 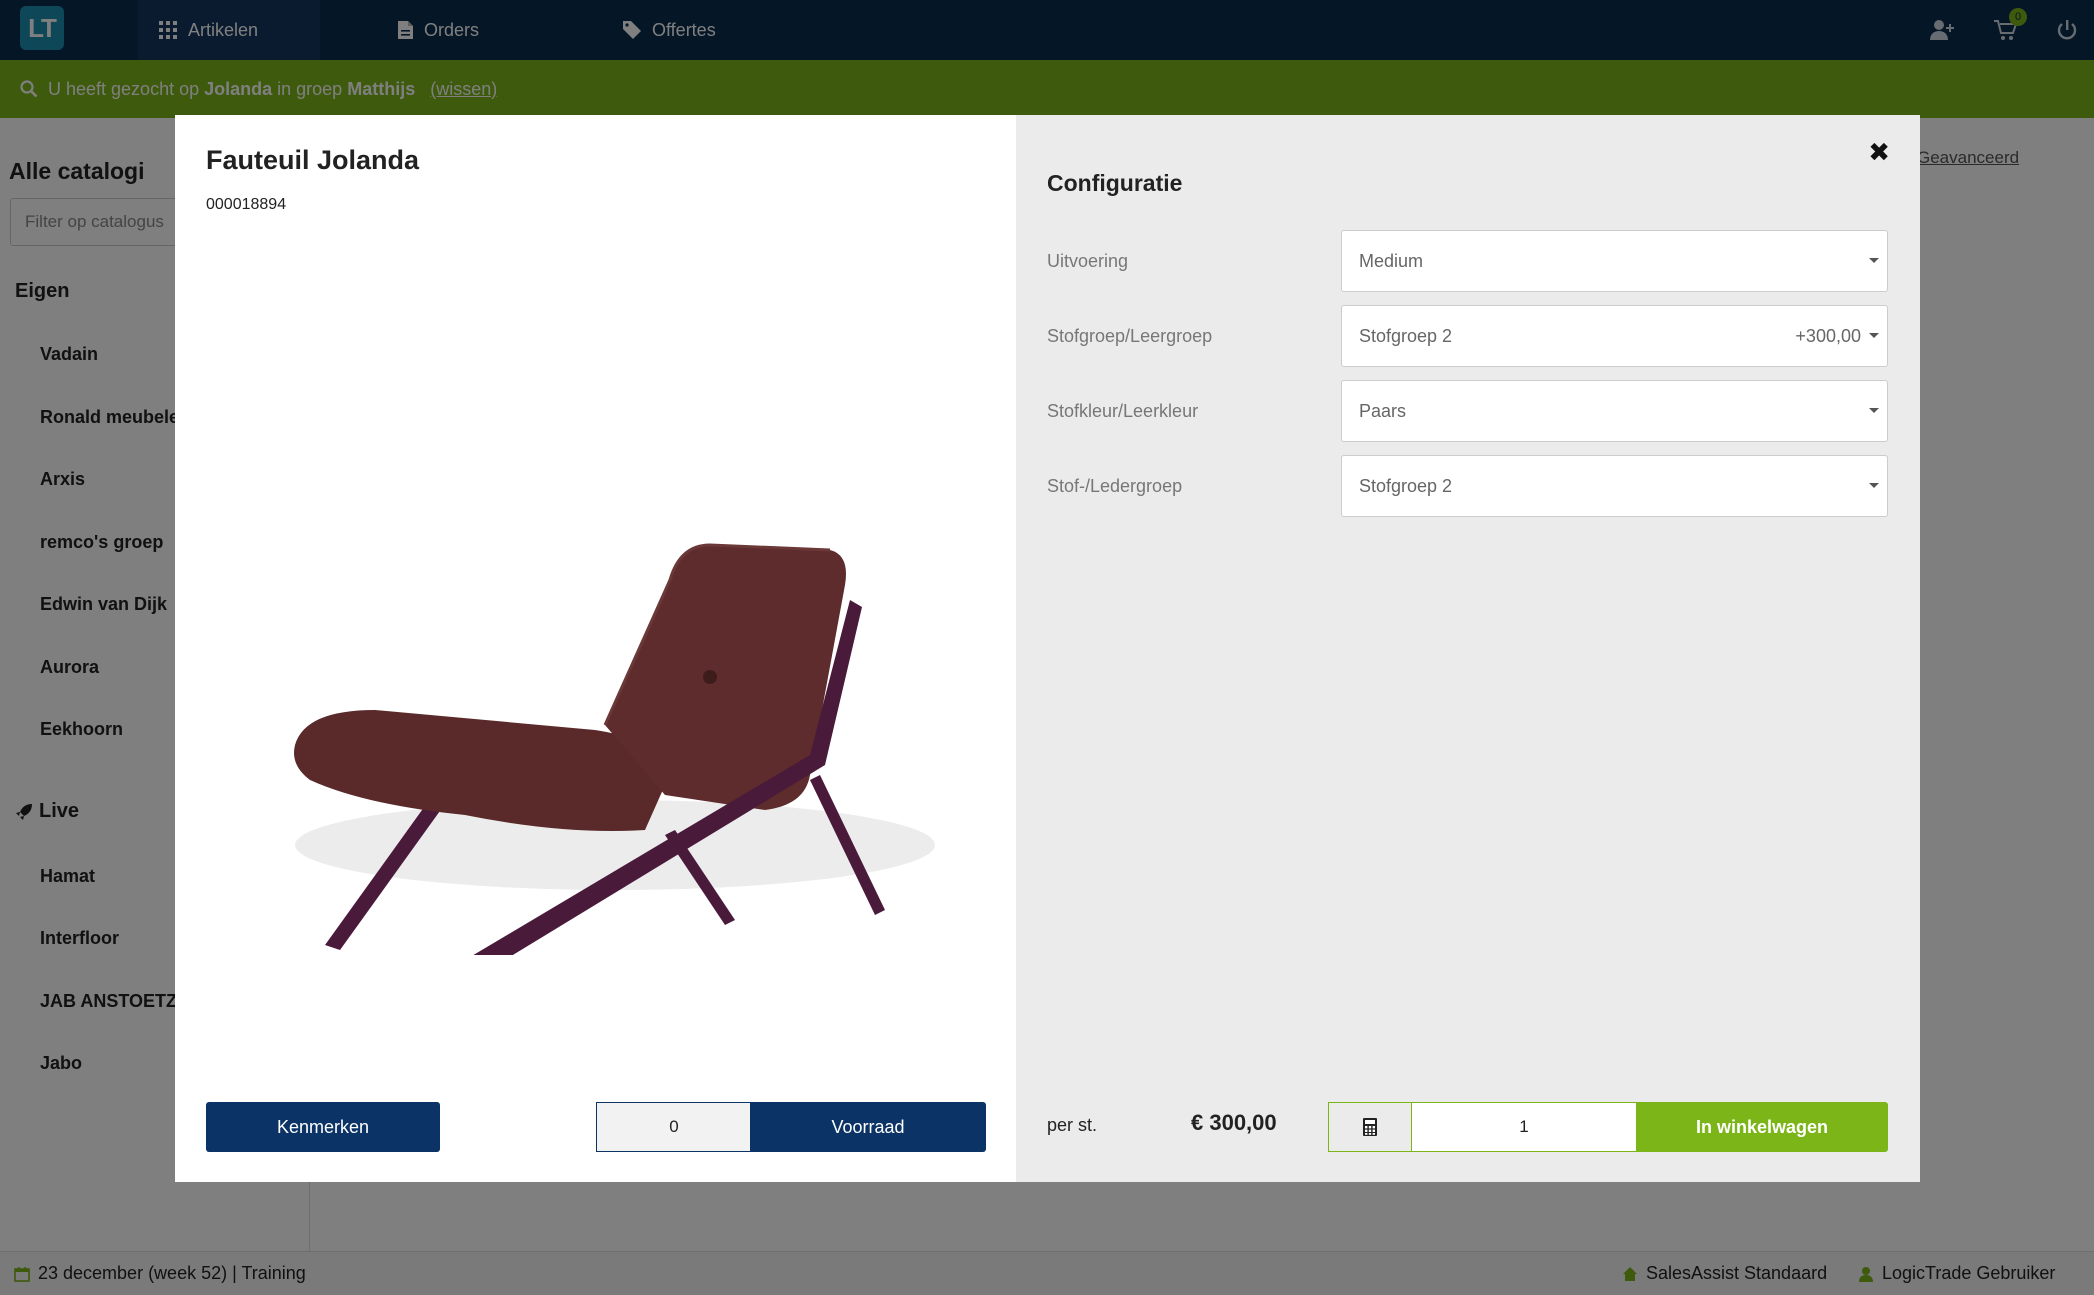 What do you see at coordinates (1383, 410) in the screenshot?
I see `select-value: Paars` at bounding box center [1383, 410].